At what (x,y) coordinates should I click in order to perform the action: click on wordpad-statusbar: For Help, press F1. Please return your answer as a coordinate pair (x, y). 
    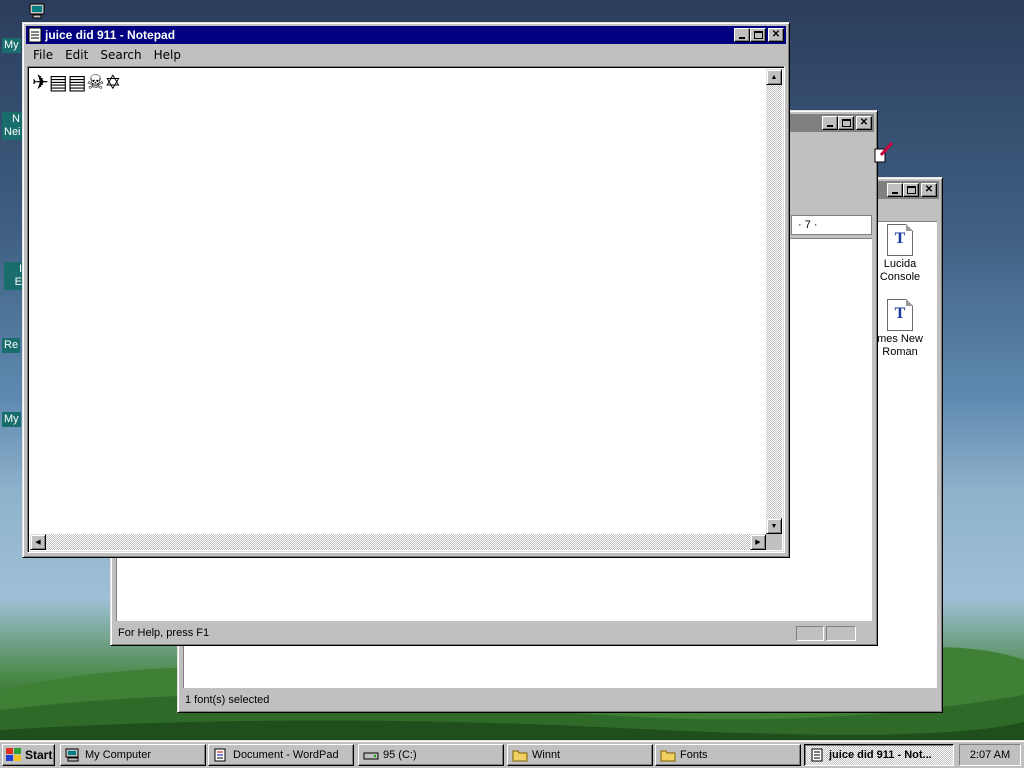
    Looking at the image, I should click on (494, 633).